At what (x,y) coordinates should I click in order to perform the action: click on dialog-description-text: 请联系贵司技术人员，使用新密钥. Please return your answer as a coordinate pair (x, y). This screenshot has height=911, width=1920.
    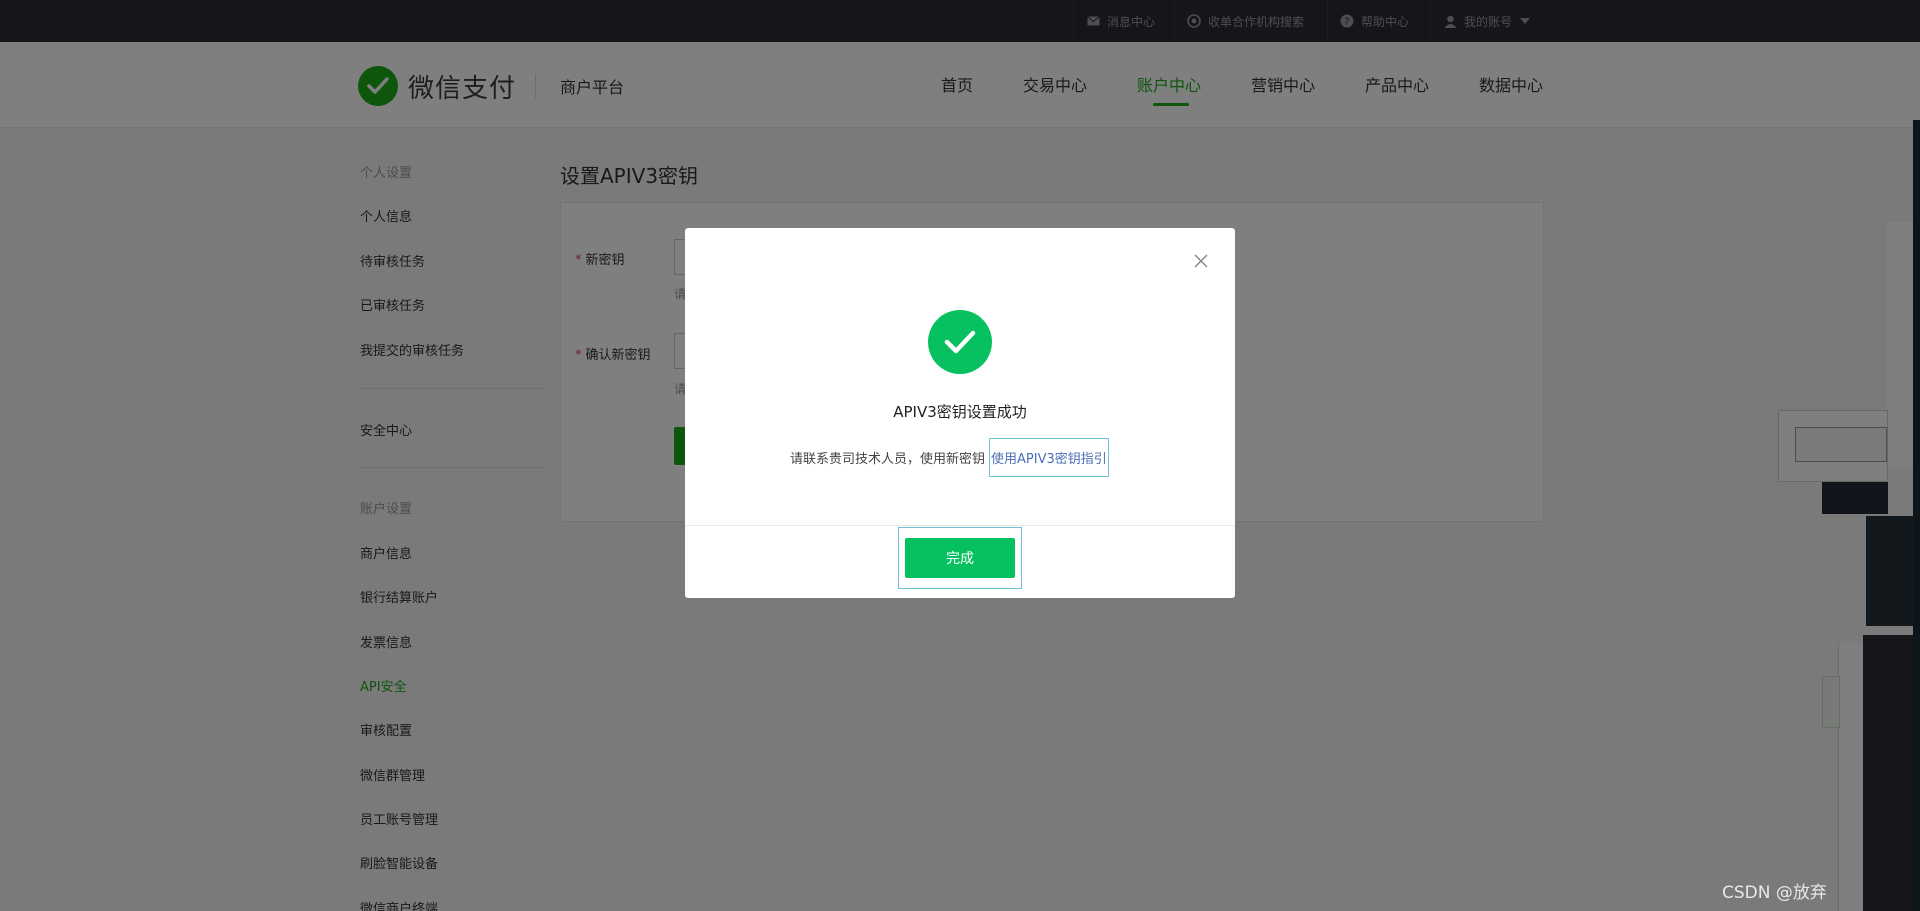
    Looking at the image, I should click on (888, 459).